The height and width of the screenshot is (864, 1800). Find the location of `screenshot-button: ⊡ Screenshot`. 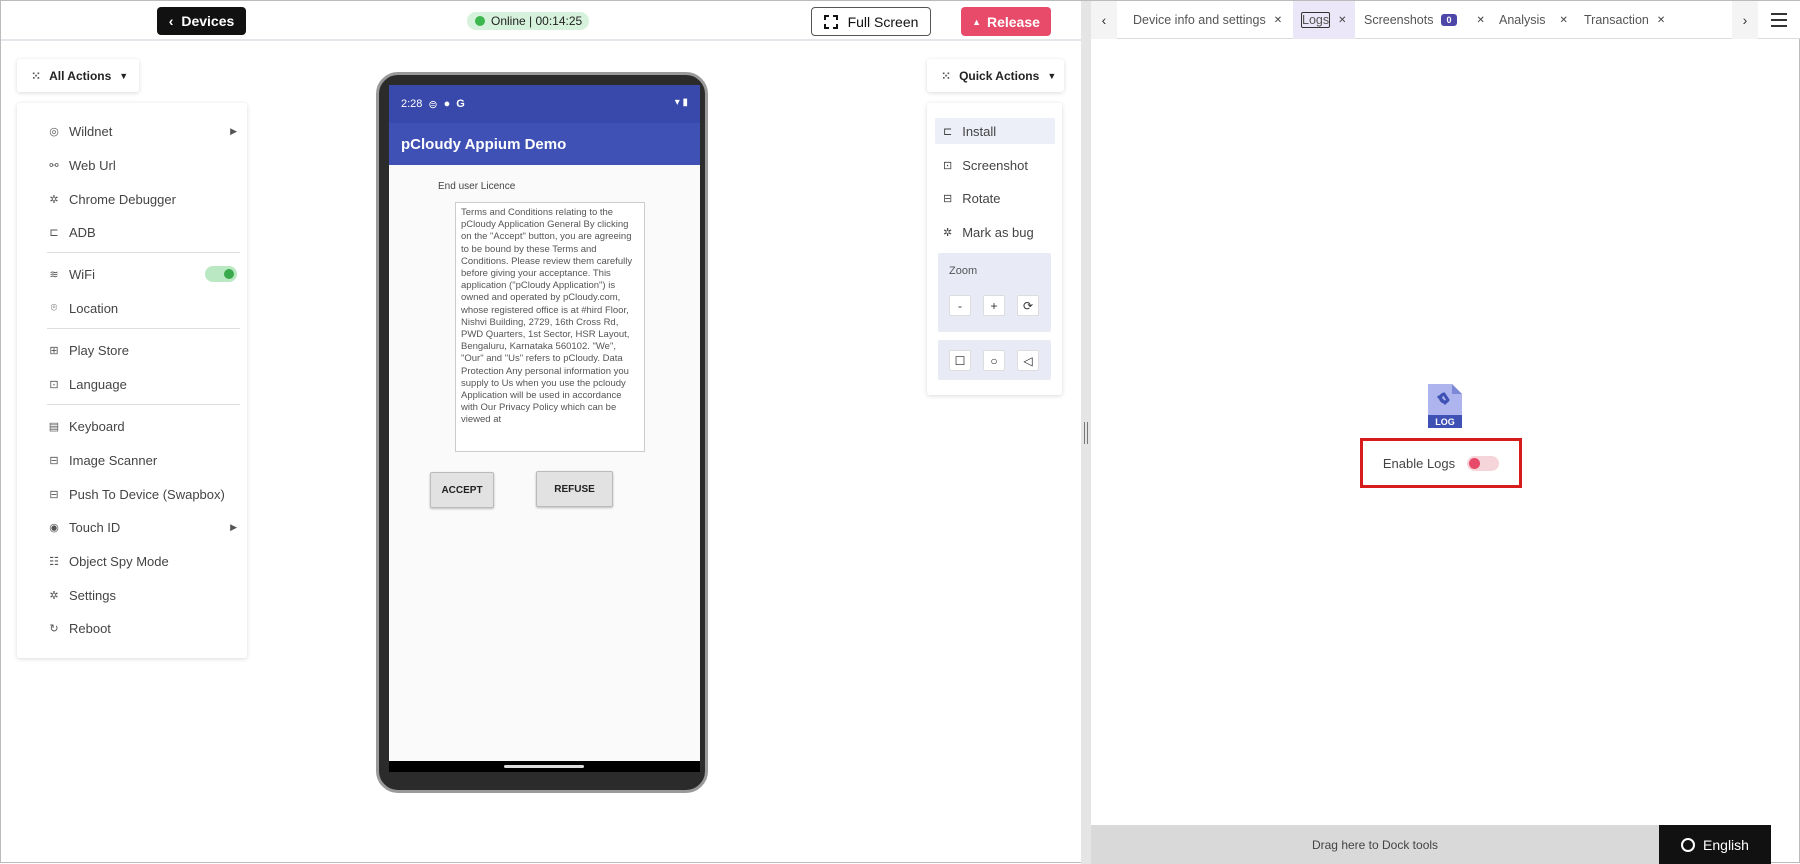

screenshot-button: ⊡ Screenshot is located at coordinates (995, 165).